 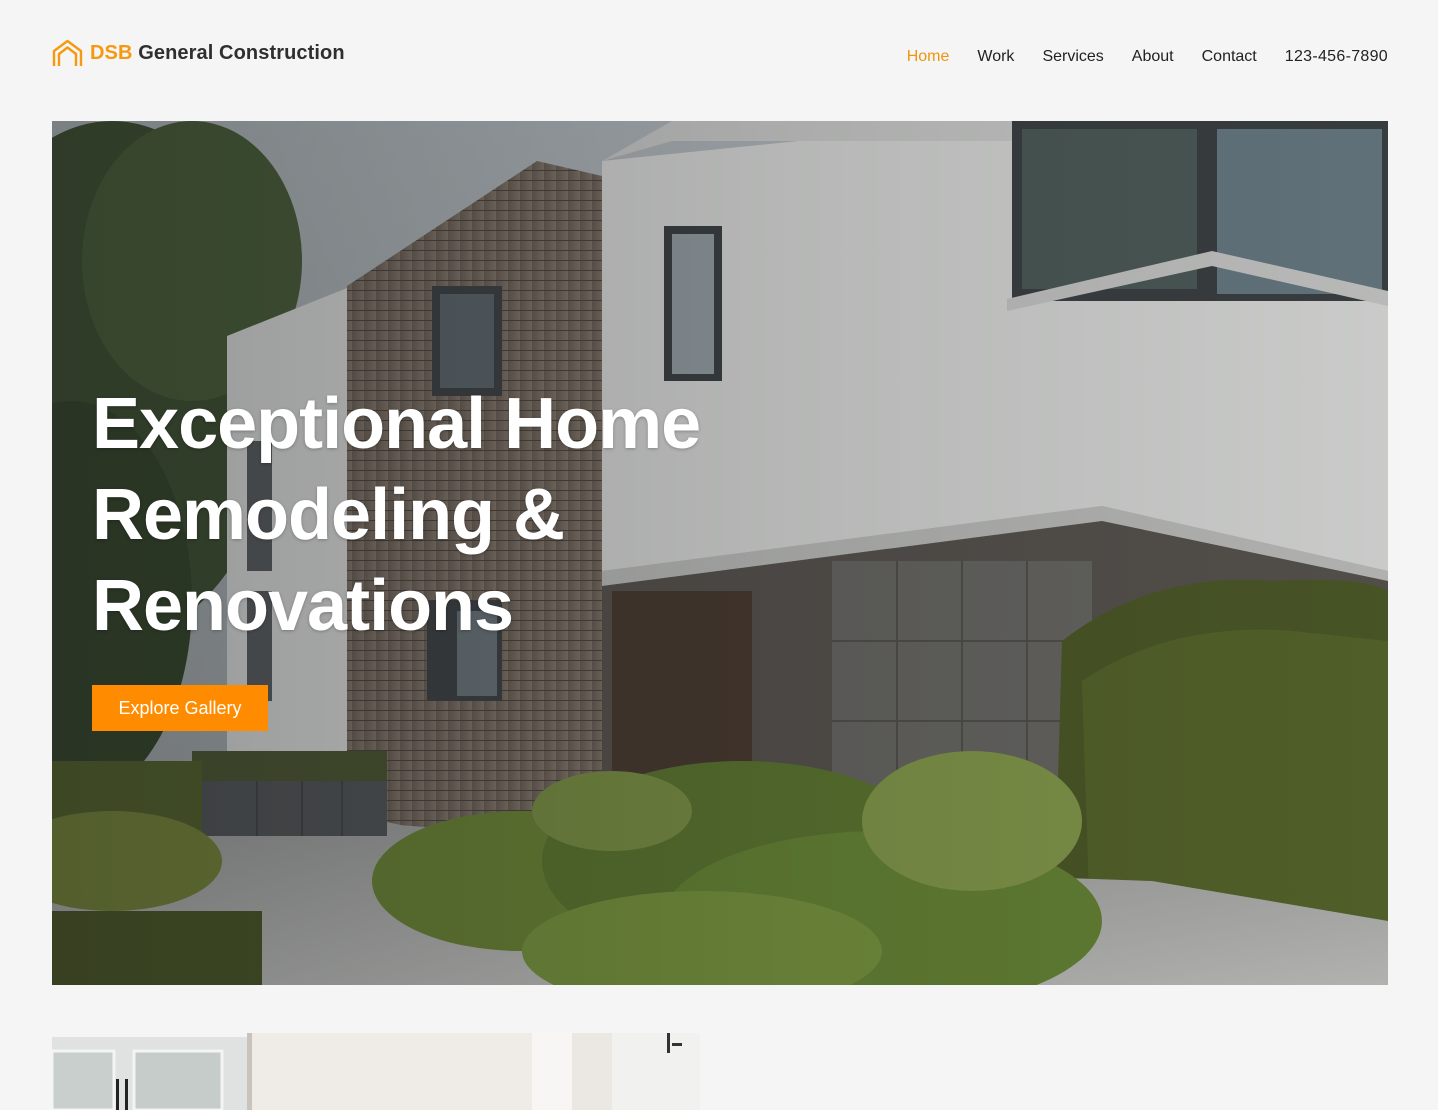 What do you see at coordinates (241, 52) in the screenshot?
I see `brand-rest: General Construction` at bounding box center [241, 52].